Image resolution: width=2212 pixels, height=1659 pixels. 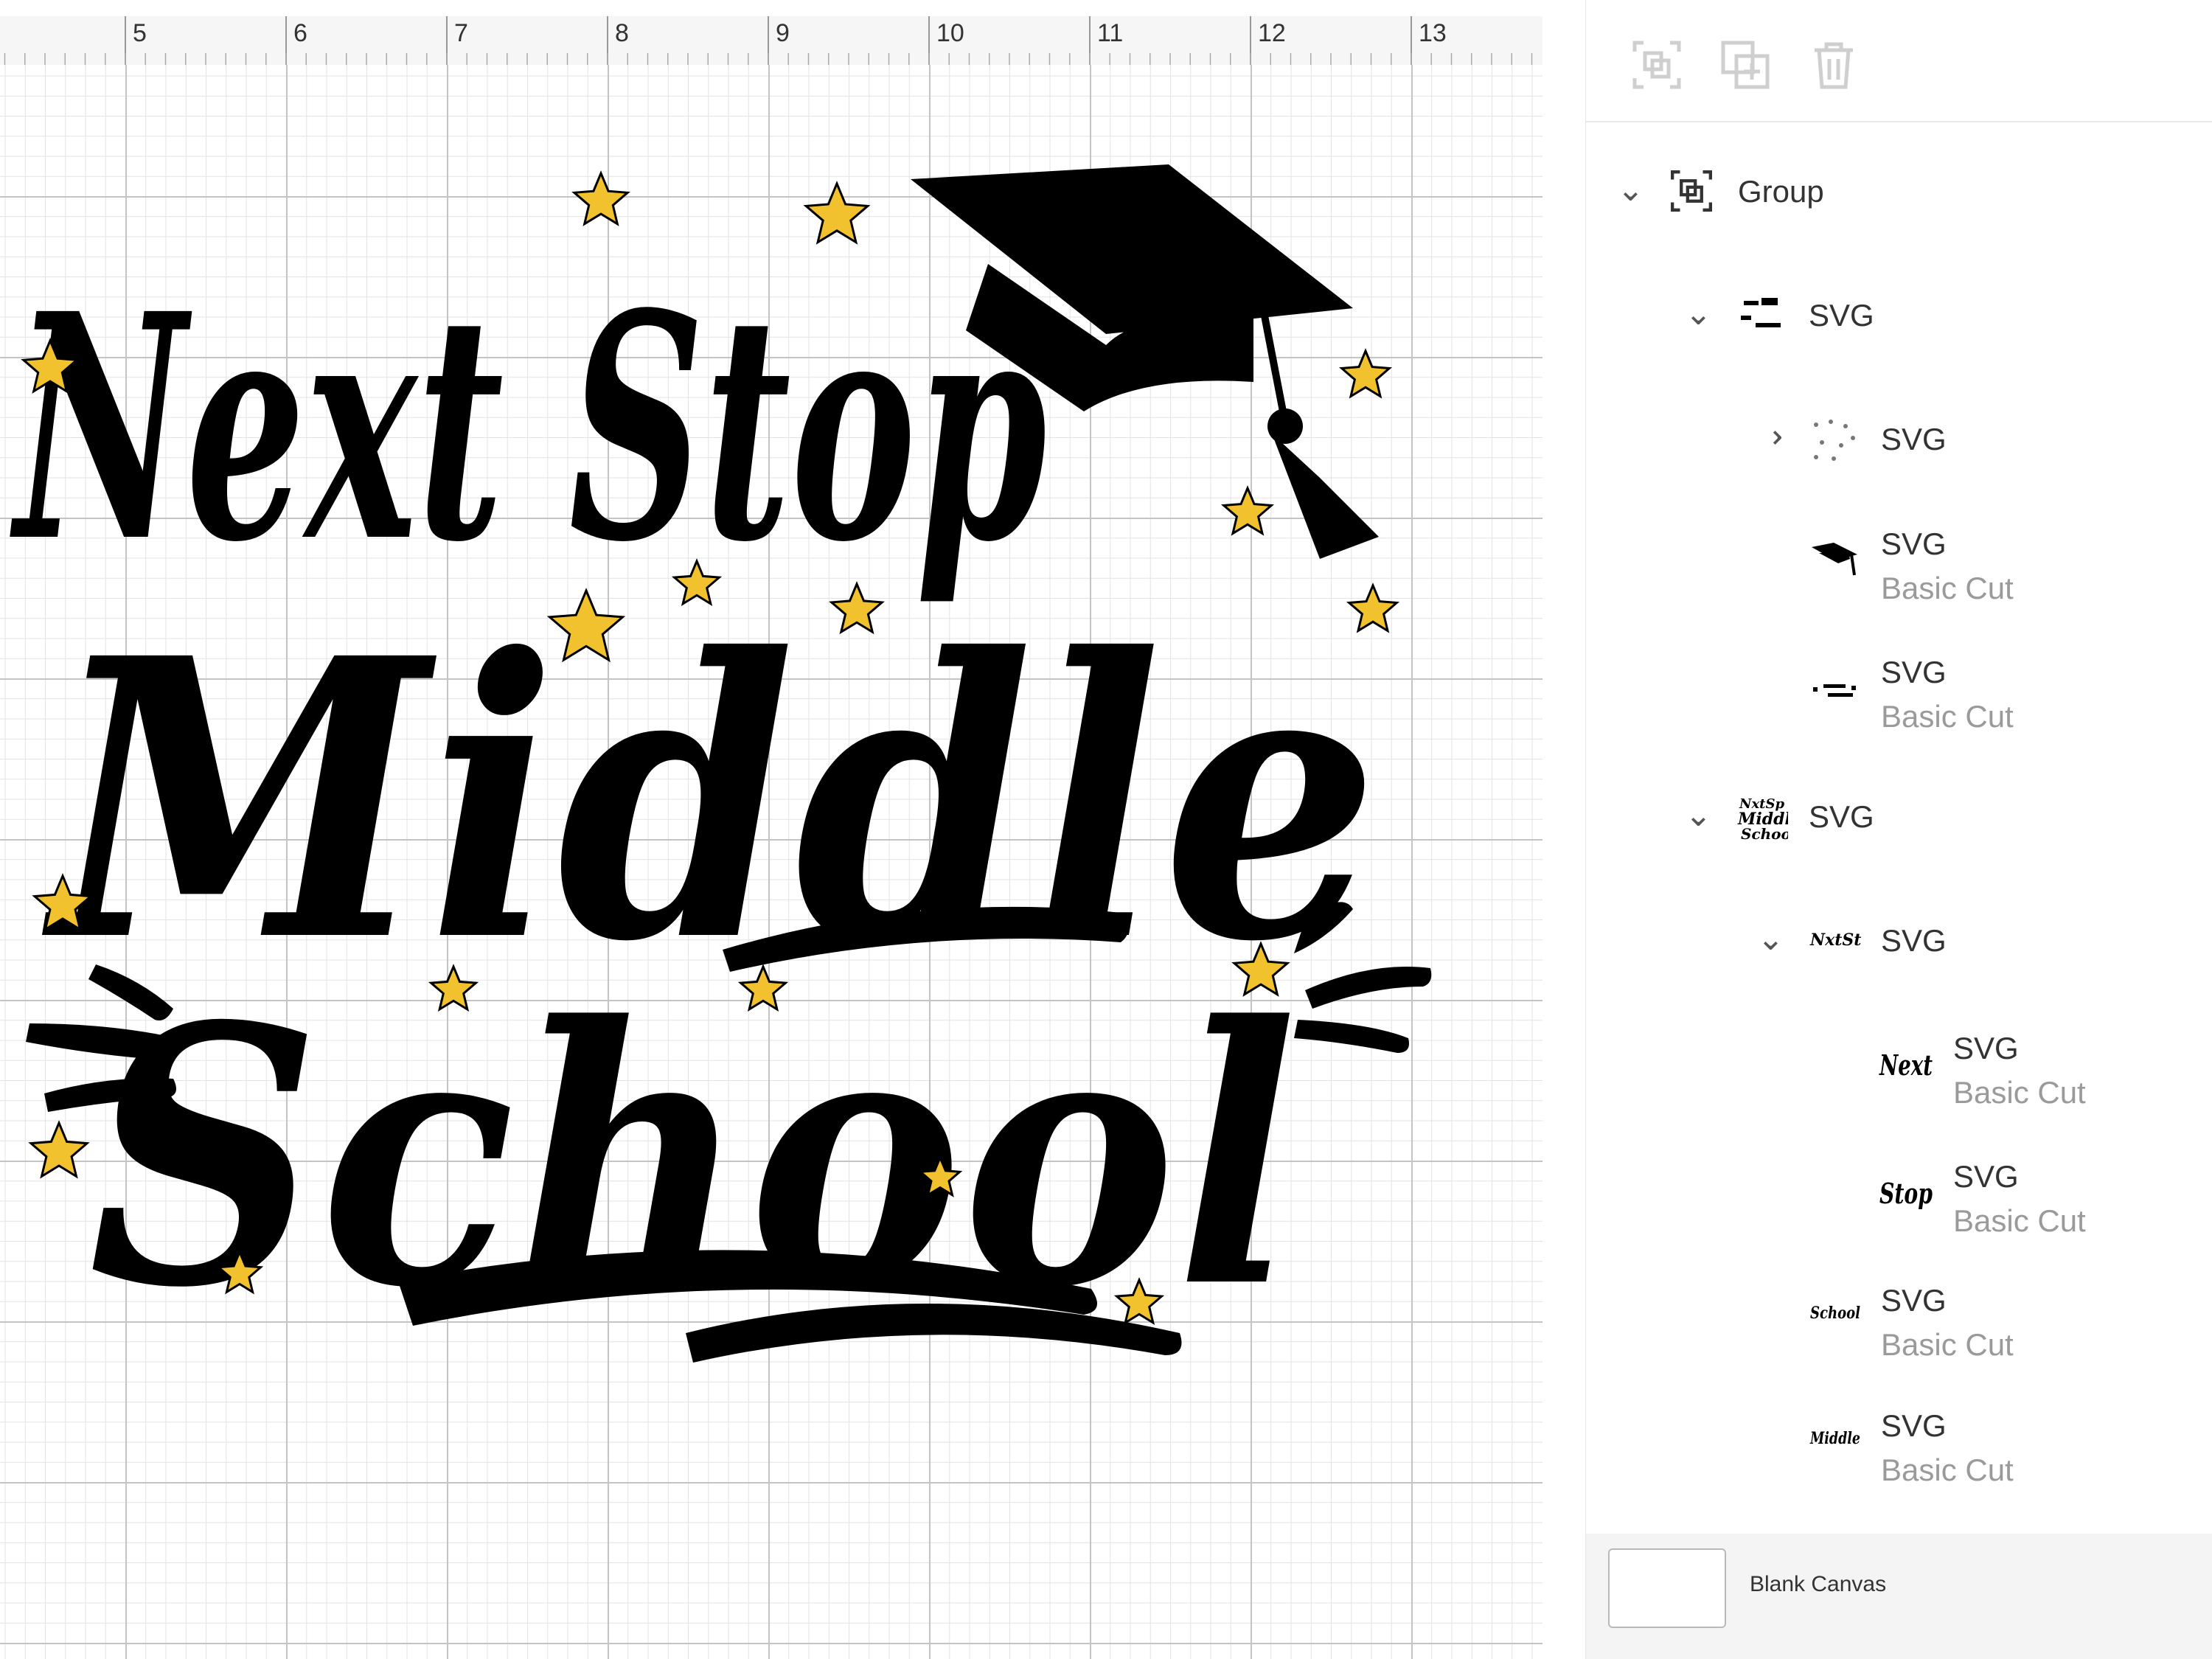 What do you see at coordinates (1781, 191) in the screenshot?
I see `layer-name: Group` at bounding box center [1781, 191].